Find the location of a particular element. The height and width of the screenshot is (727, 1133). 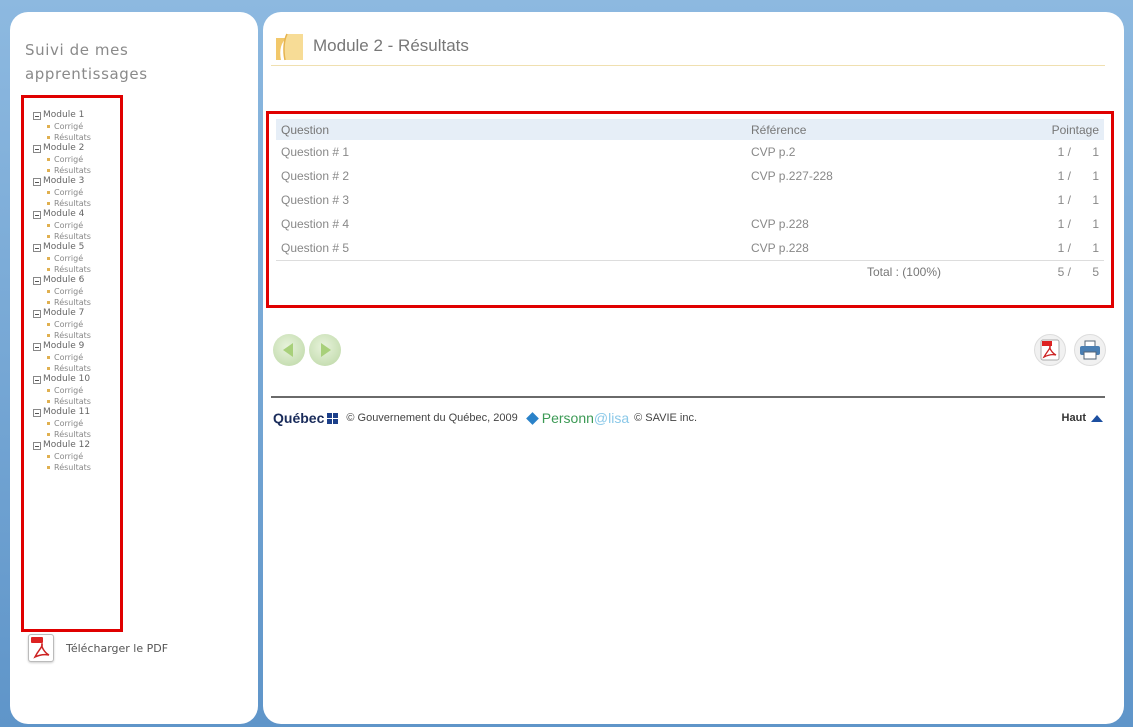

arrow-left-icon is located at coordinates (288, 350).